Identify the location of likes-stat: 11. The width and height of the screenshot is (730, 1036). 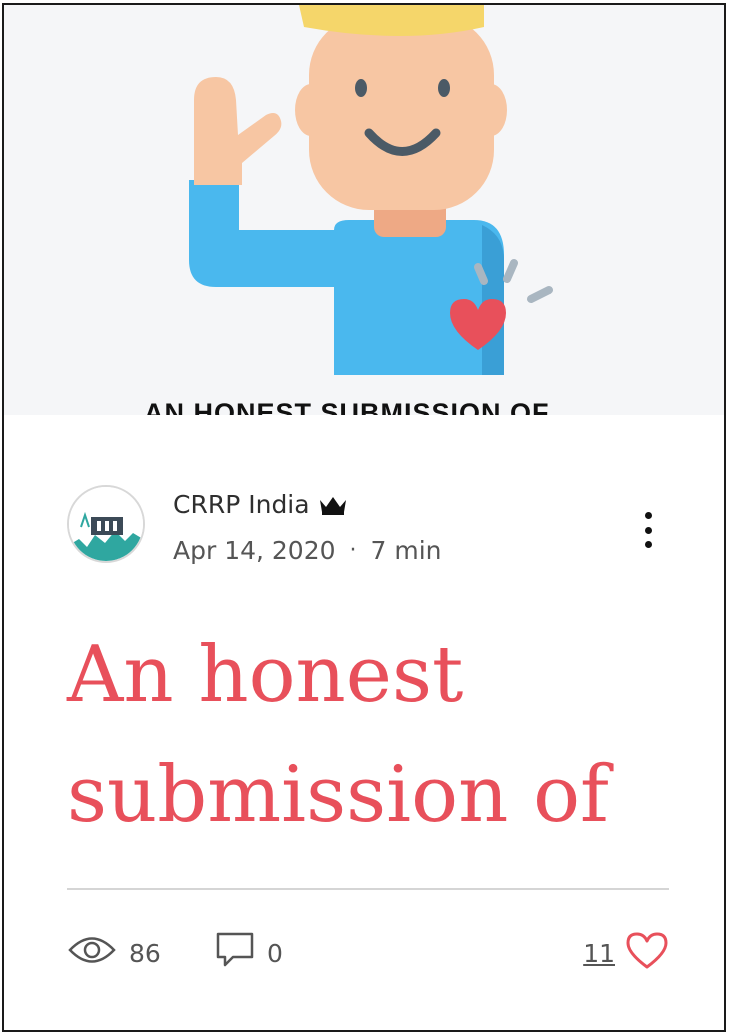
(626, 953).